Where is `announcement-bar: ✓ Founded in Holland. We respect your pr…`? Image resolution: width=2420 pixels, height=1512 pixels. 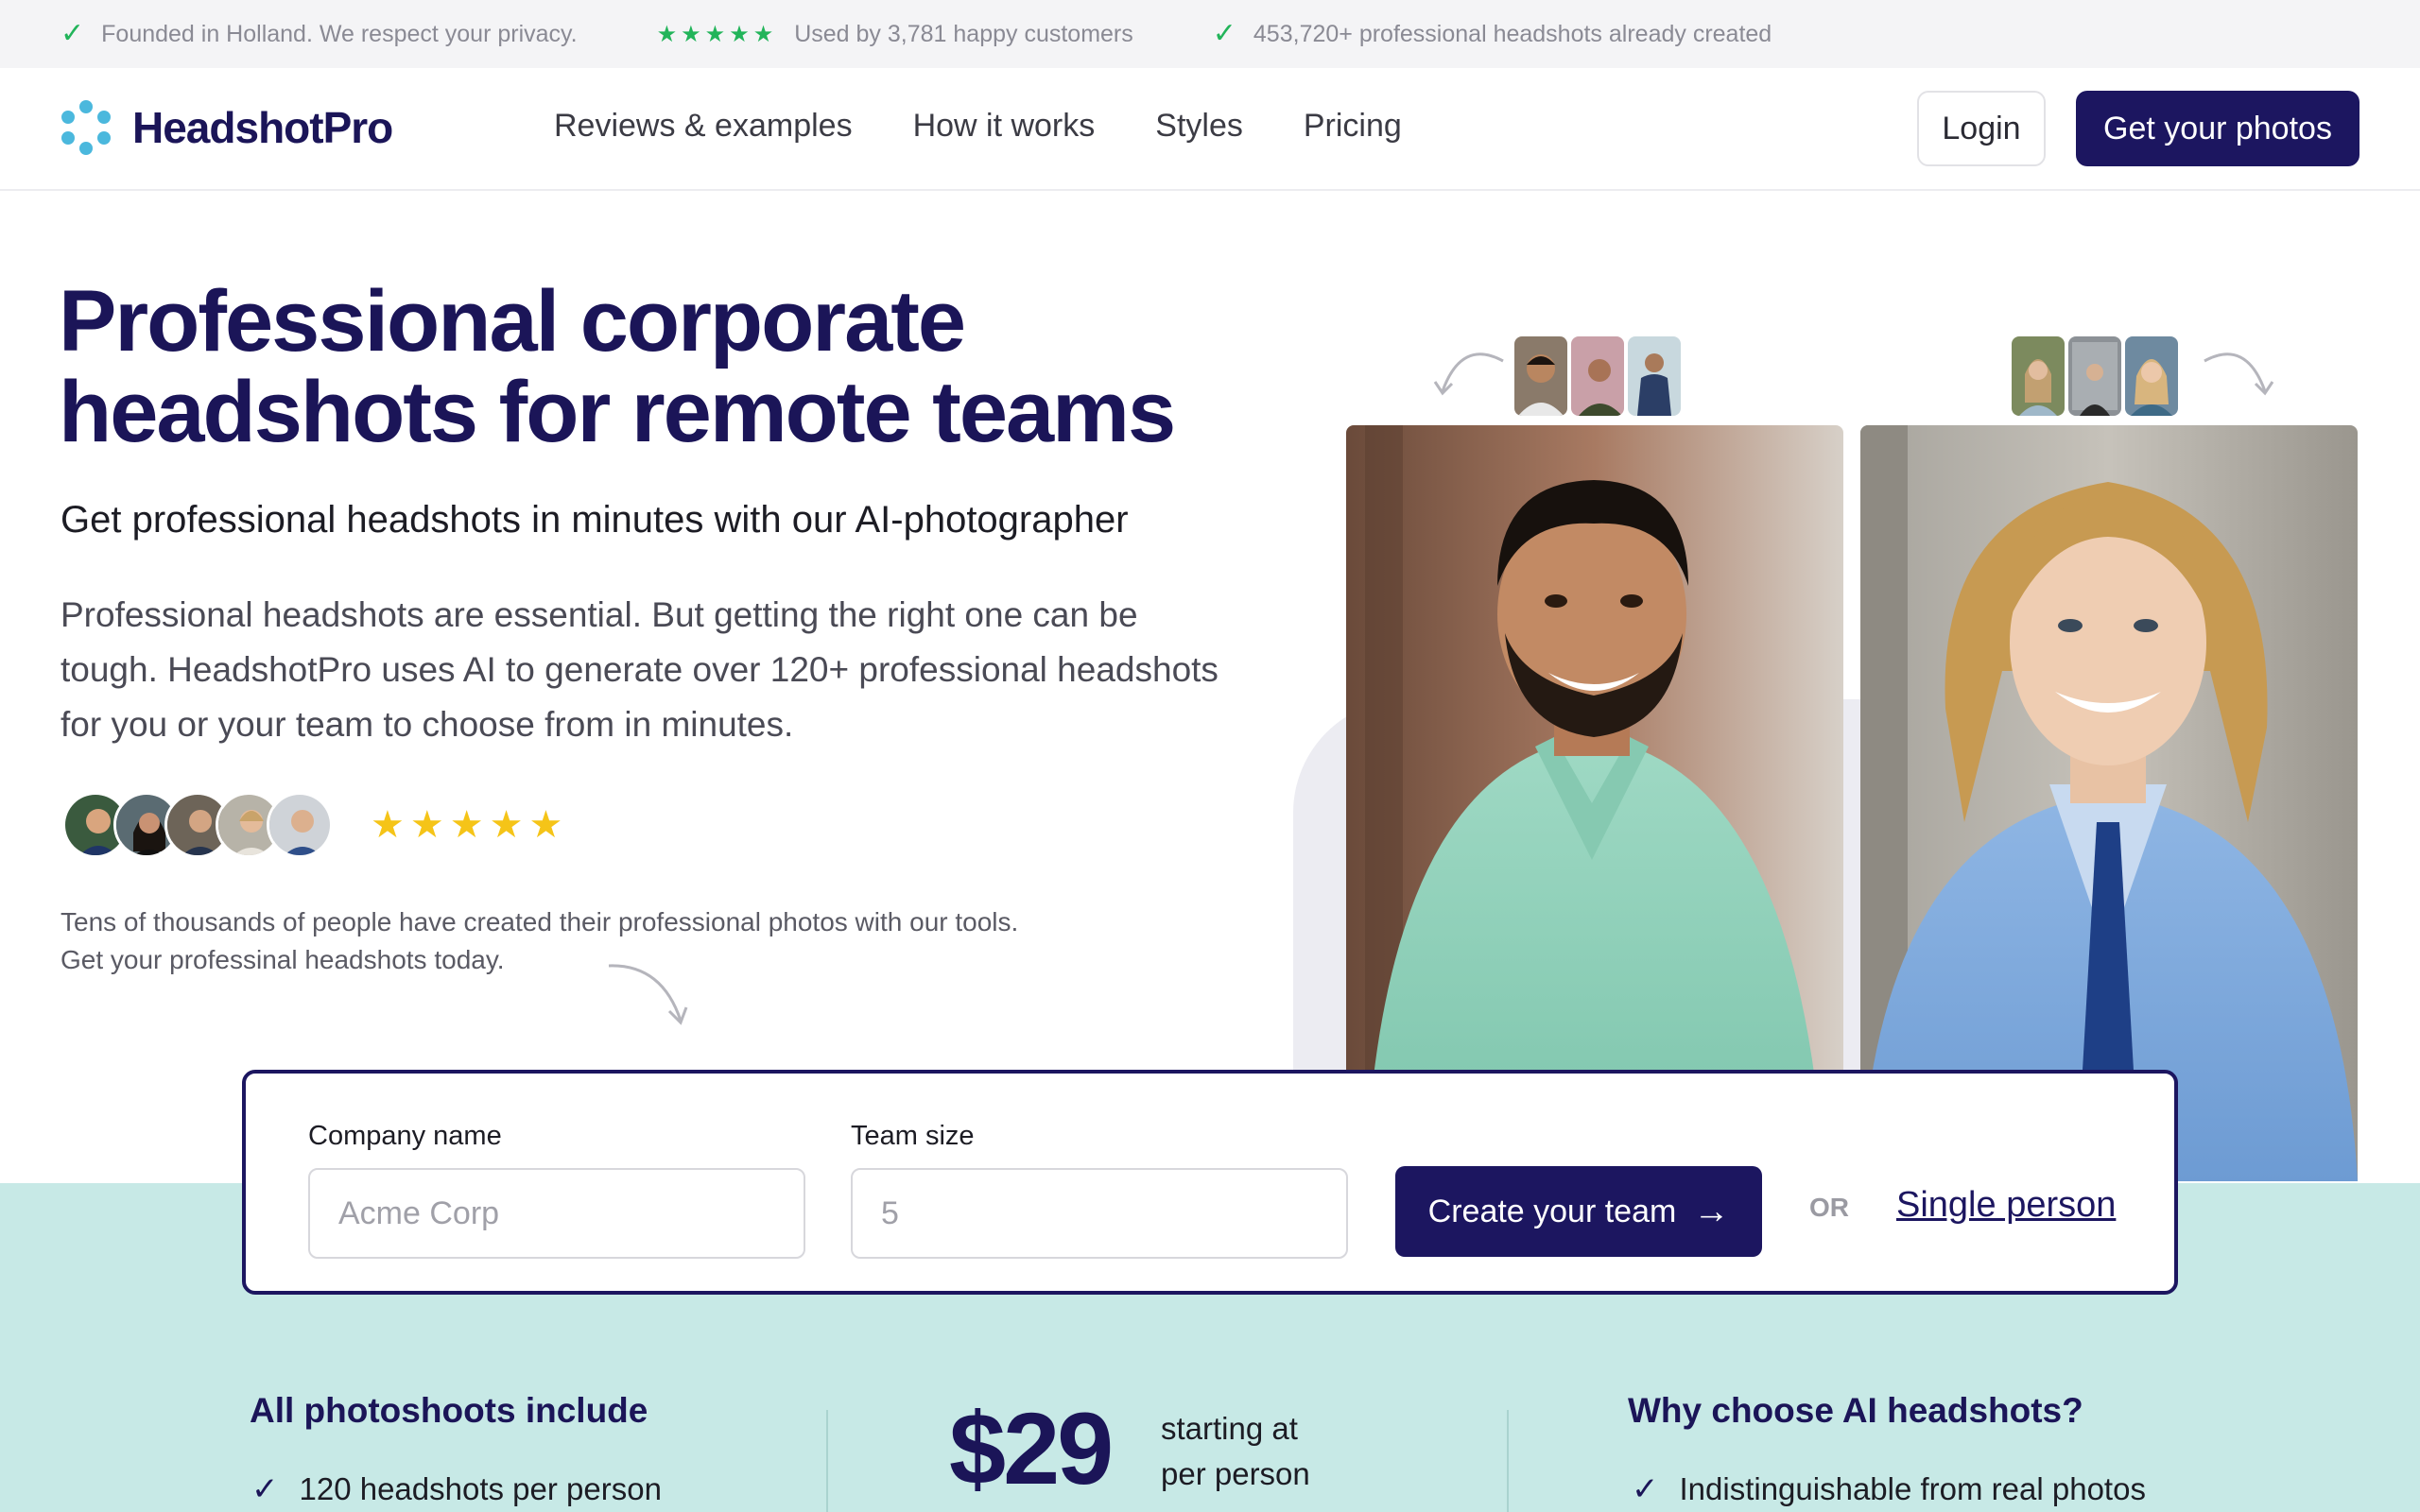 announcement-bar: ✓ Founded in Holland. We respect your pr… is located at coordinates (1210, 34).